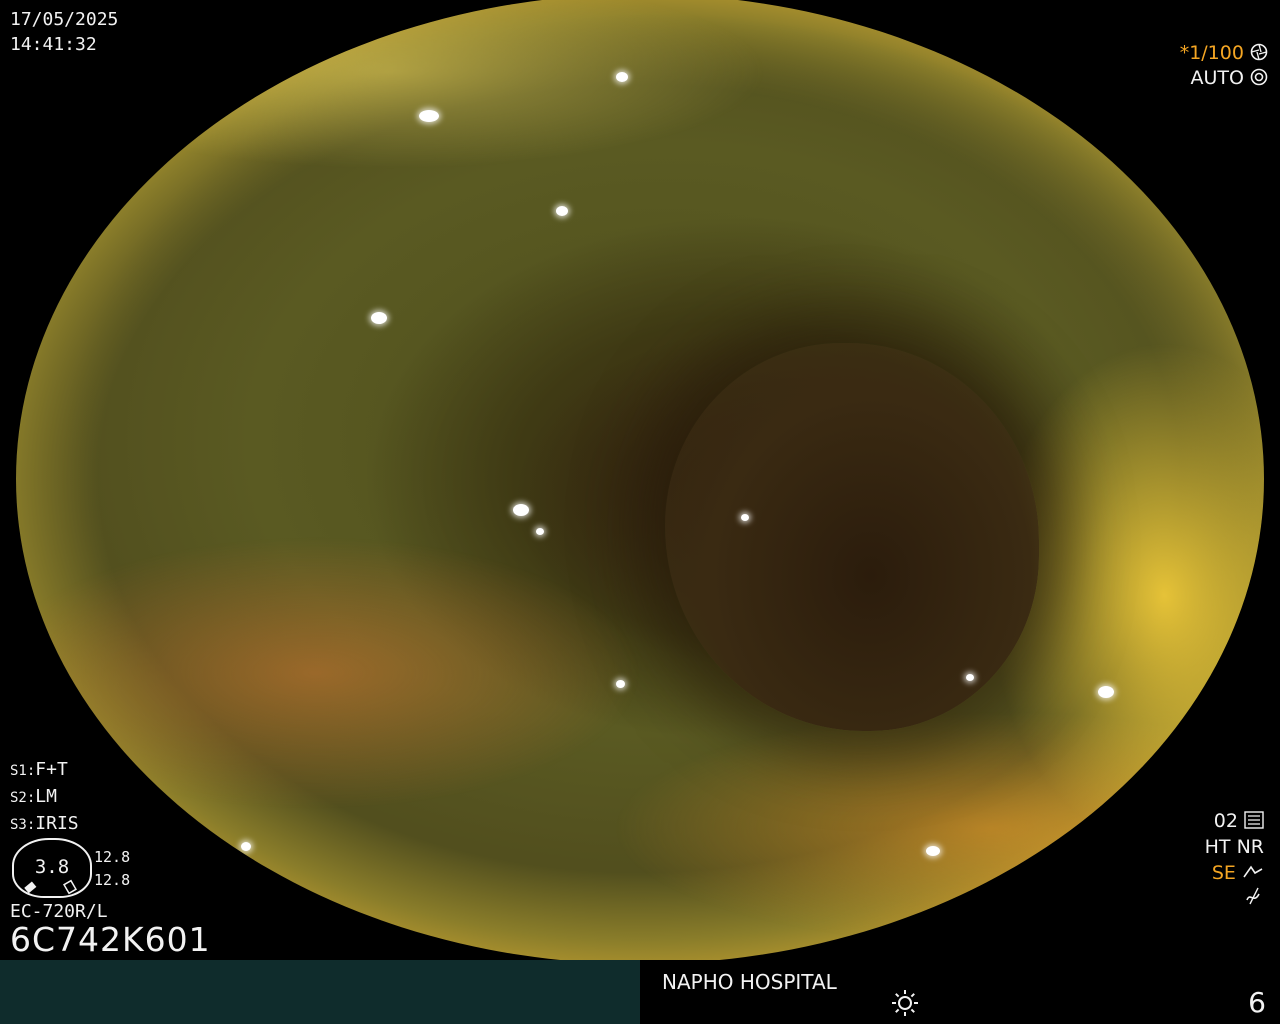 This screenshot has width=1280, height=1024. What do you see at coordinates (1259, 52) in the screenshot?
I see `aperture-icon` at bounding box center [1259, 52].